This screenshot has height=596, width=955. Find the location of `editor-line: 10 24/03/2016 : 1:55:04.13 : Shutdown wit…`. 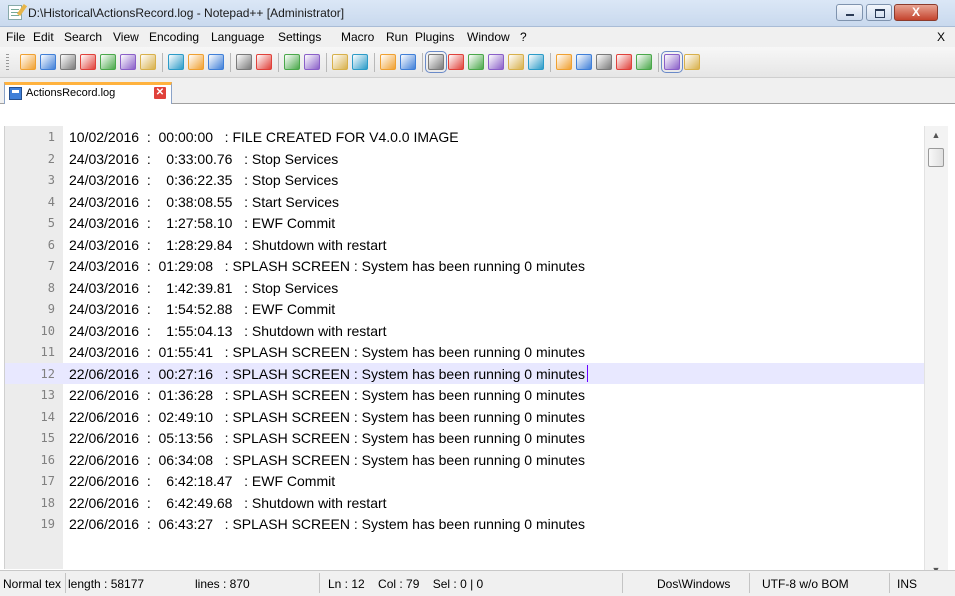

editor-line: 10 24/03/2016 : 1:55:04.13 : Shutdown wit… is located at coordinates (467, 331).